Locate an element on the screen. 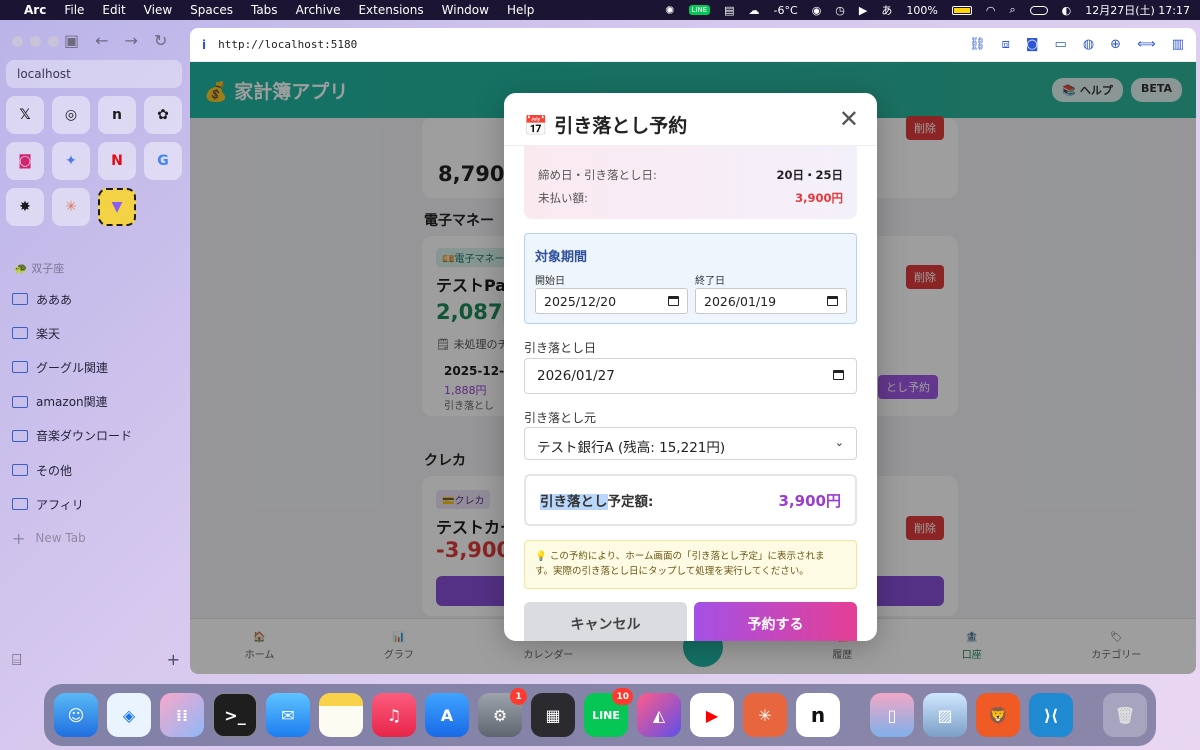 The height and width of the screenshot is (750, 1200). wifi-icon: ◠ is located at coordinates (991, 10).